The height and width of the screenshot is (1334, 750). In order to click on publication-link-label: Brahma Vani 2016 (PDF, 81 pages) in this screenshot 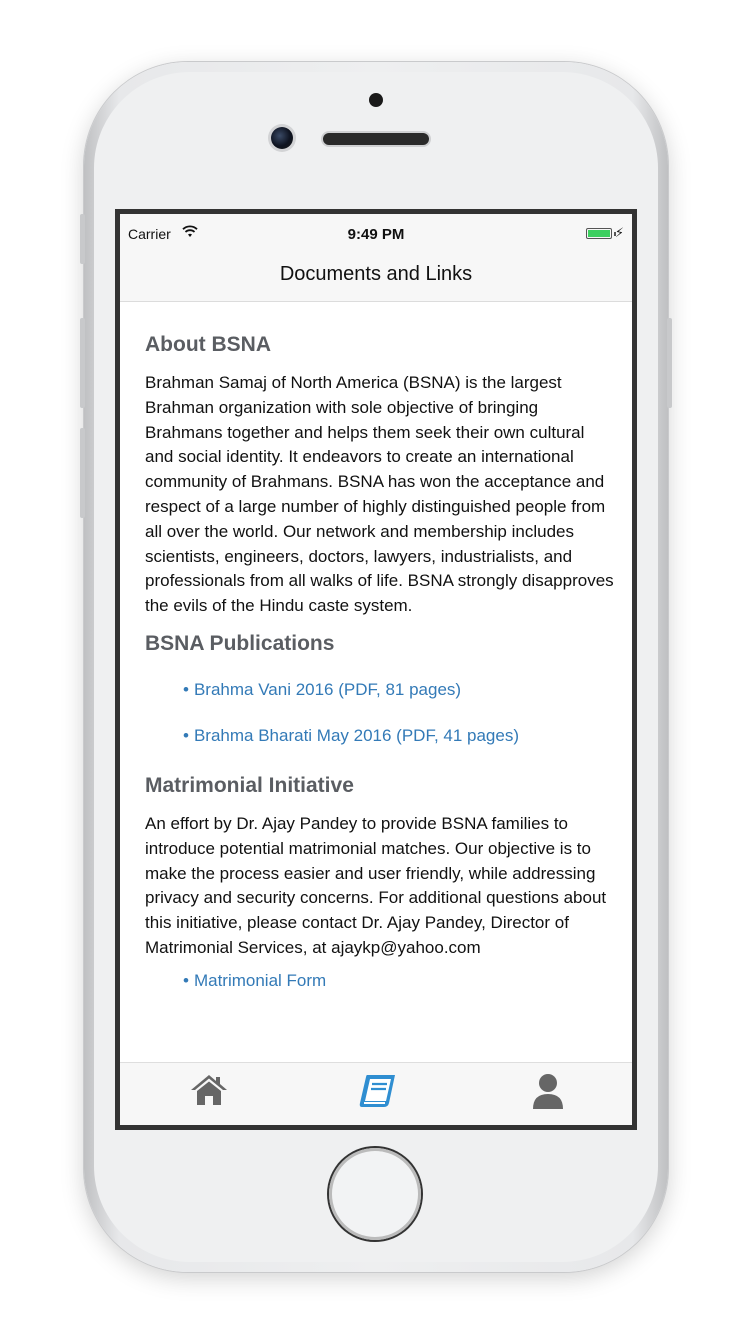, I will do `click(327, 689)`.